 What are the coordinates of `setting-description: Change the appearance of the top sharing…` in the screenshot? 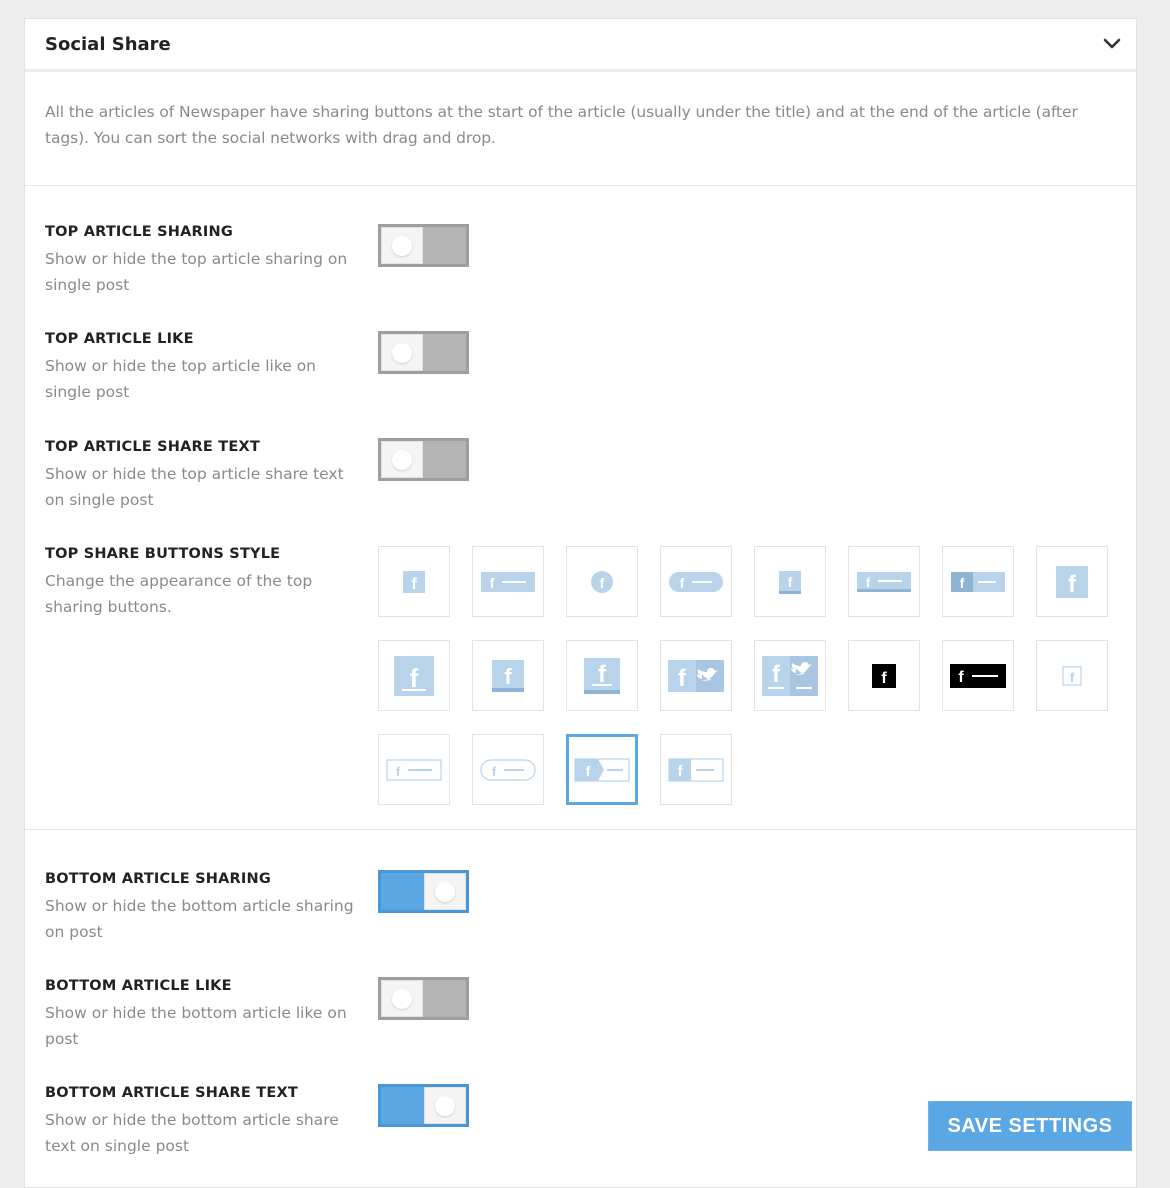 It's located at (179, 594).